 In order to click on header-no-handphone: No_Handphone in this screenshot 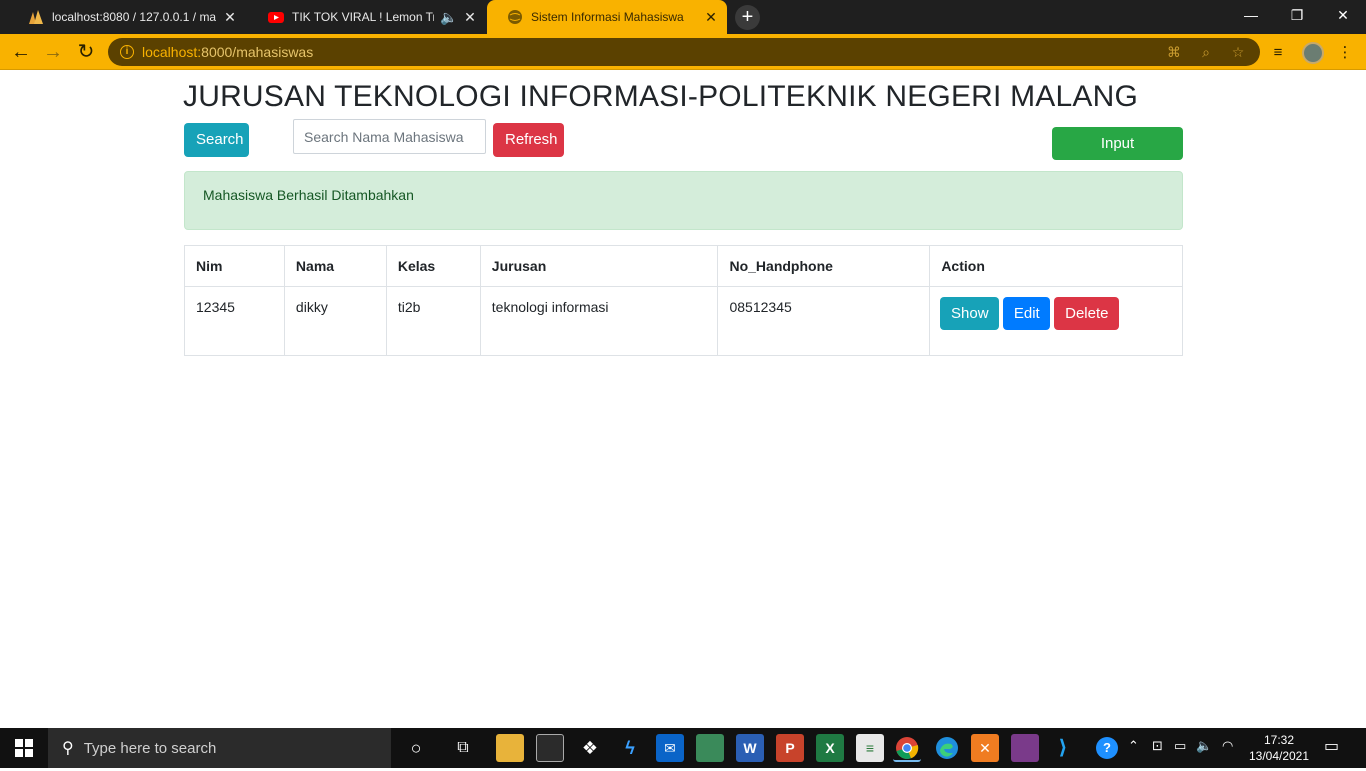, I will do `click(824, 266)`.